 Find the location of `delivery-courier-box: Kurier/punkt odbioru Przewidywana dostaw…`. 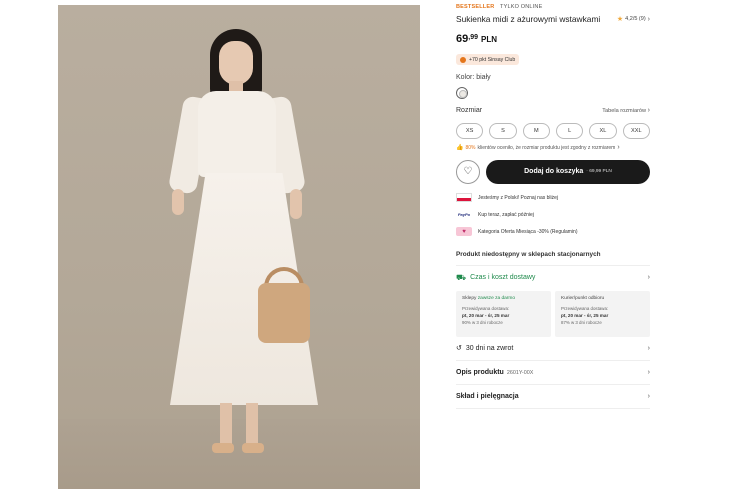

delivery-courier-box: Kurier/punkt odbioru Przewidywana dostaw… is located at coordinates (602, 313).